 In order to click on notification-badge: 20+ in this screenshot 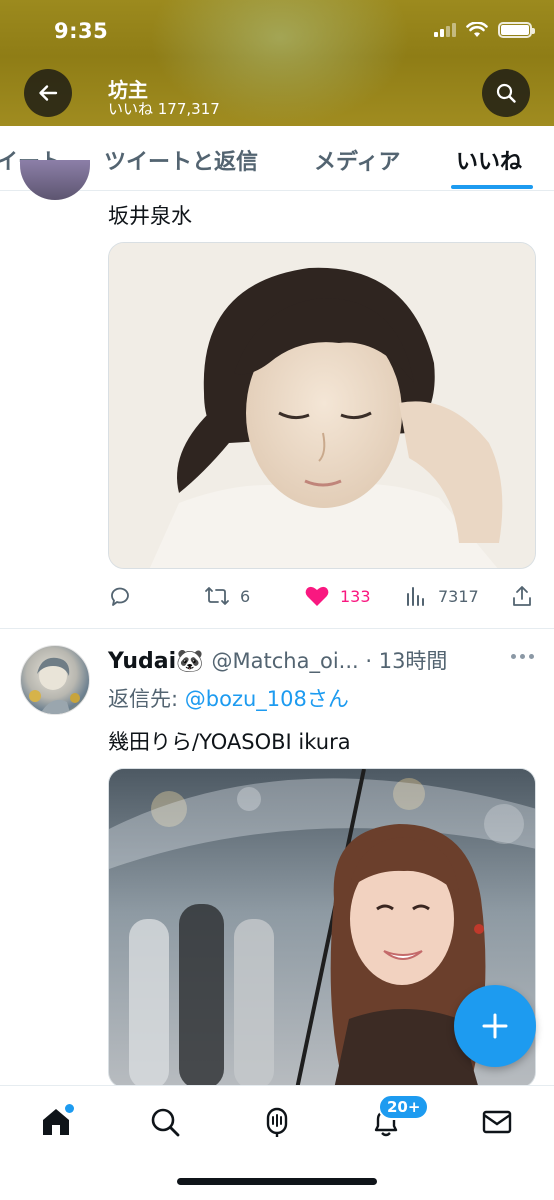, I will do `click(404, 1107)`.